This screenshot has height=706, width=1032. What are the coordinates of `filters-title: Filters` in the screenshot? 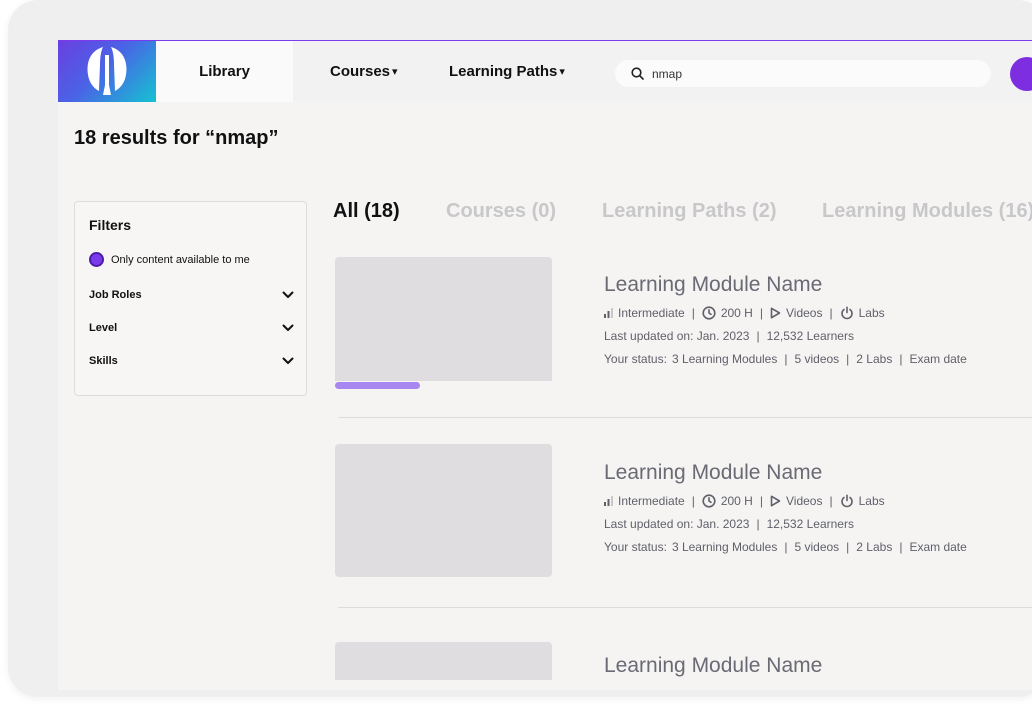 It's located at (110, 225).